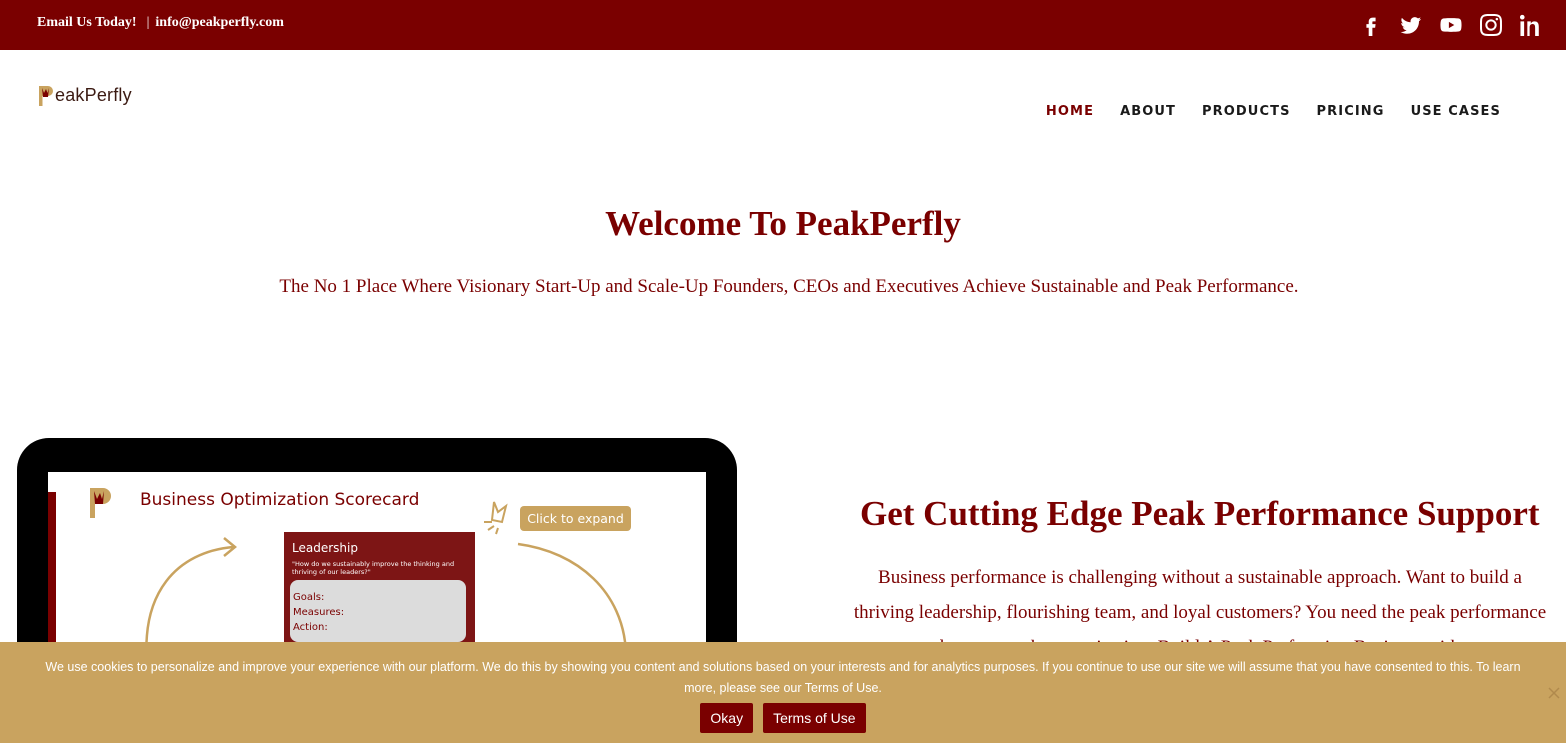 This screenshot has width=1566, height=743. Describe the element at coordinates (727, 718) in the screenshot. I see `cookie-okay-button: Okay` at that location.